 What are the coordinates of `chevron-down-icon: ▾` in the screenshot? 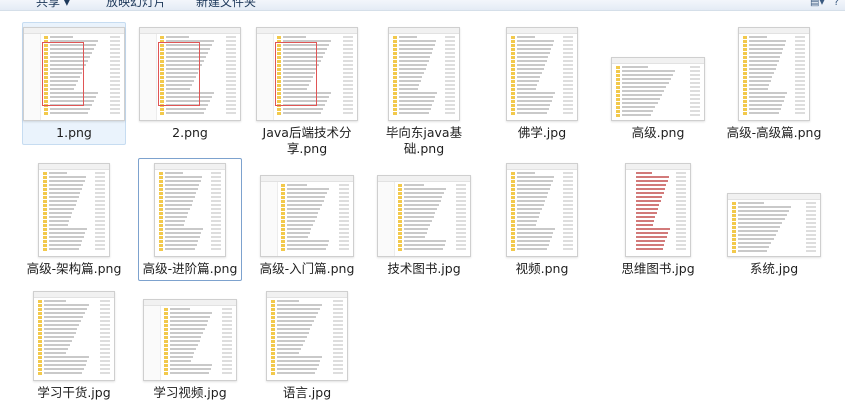 It's located at (66, 4).